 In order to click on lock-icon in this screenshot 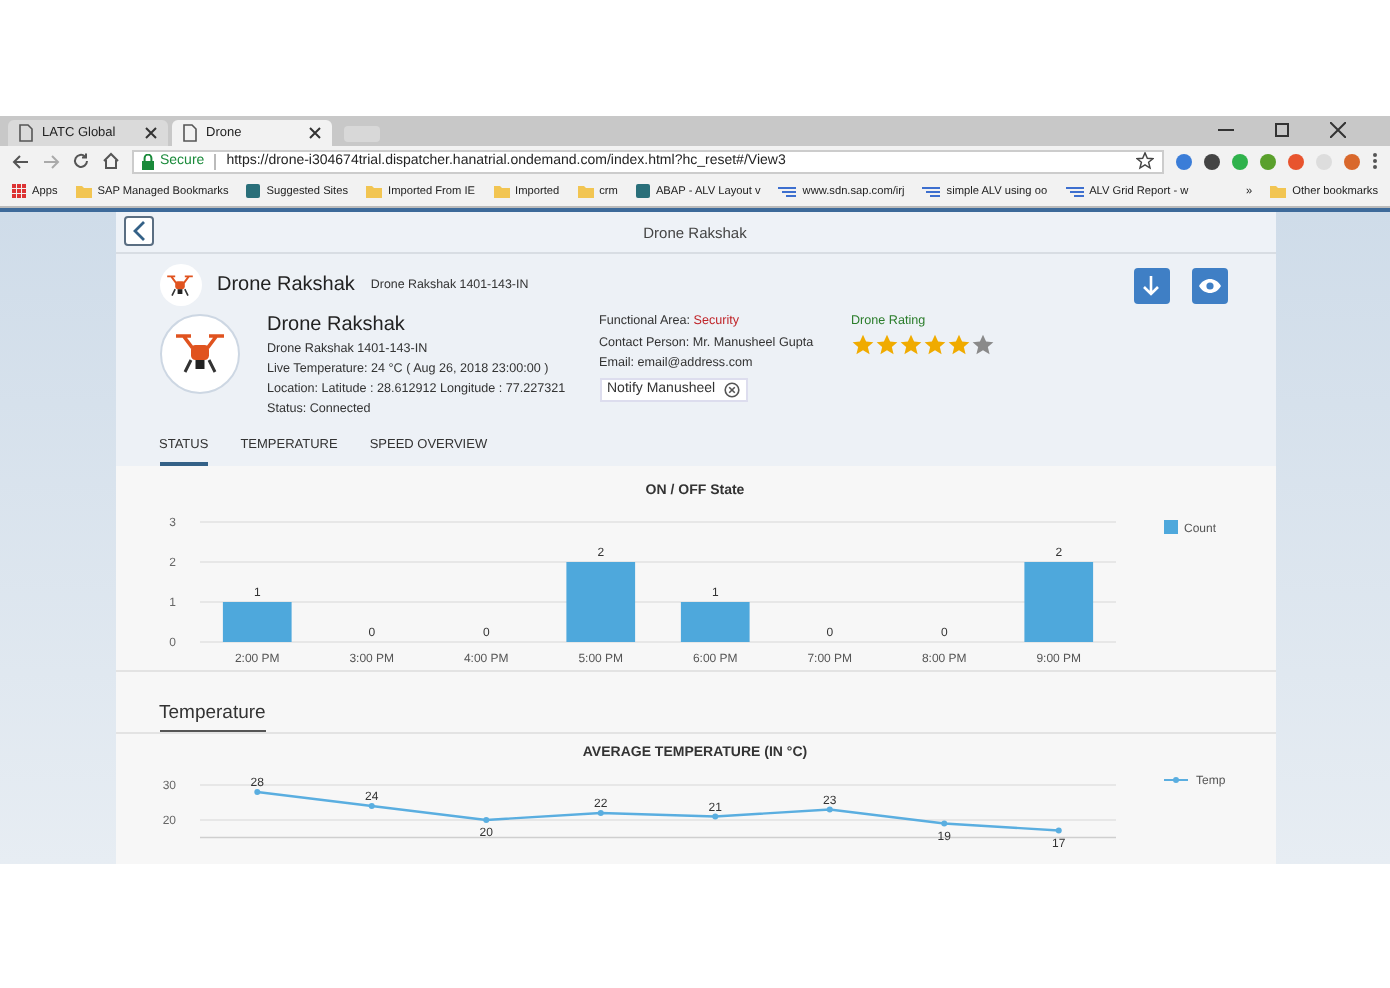, I will do `click(148, 161)`.